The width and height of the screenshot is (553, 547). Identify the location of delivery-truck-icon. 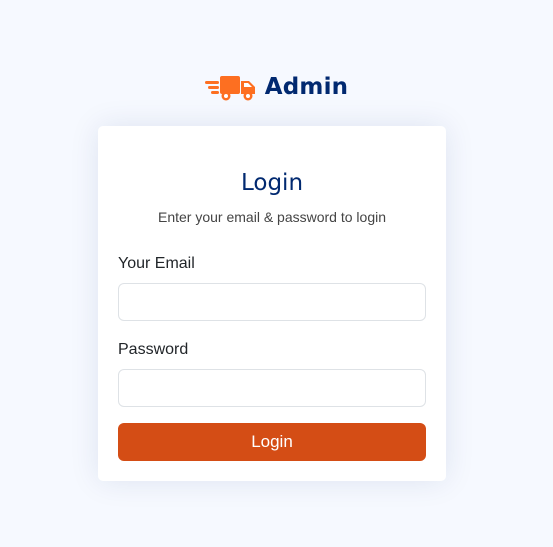
(230, 87).